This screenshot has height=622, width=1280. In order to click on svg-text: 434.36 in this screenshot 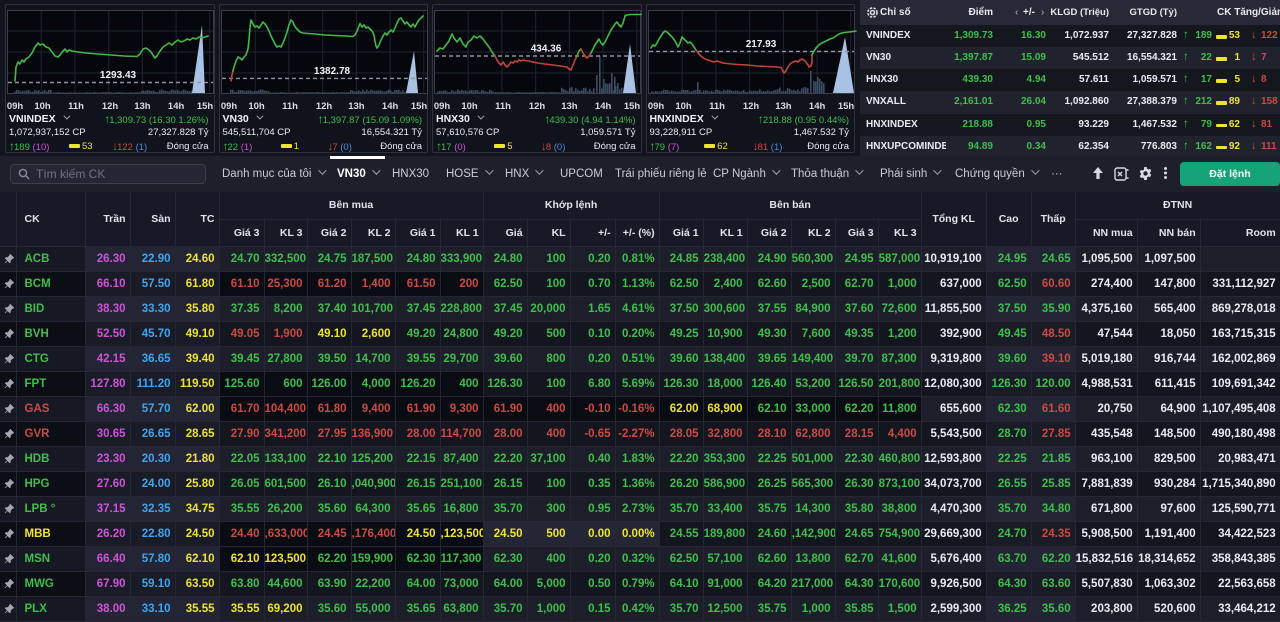, I will do `click(546, 49)`.